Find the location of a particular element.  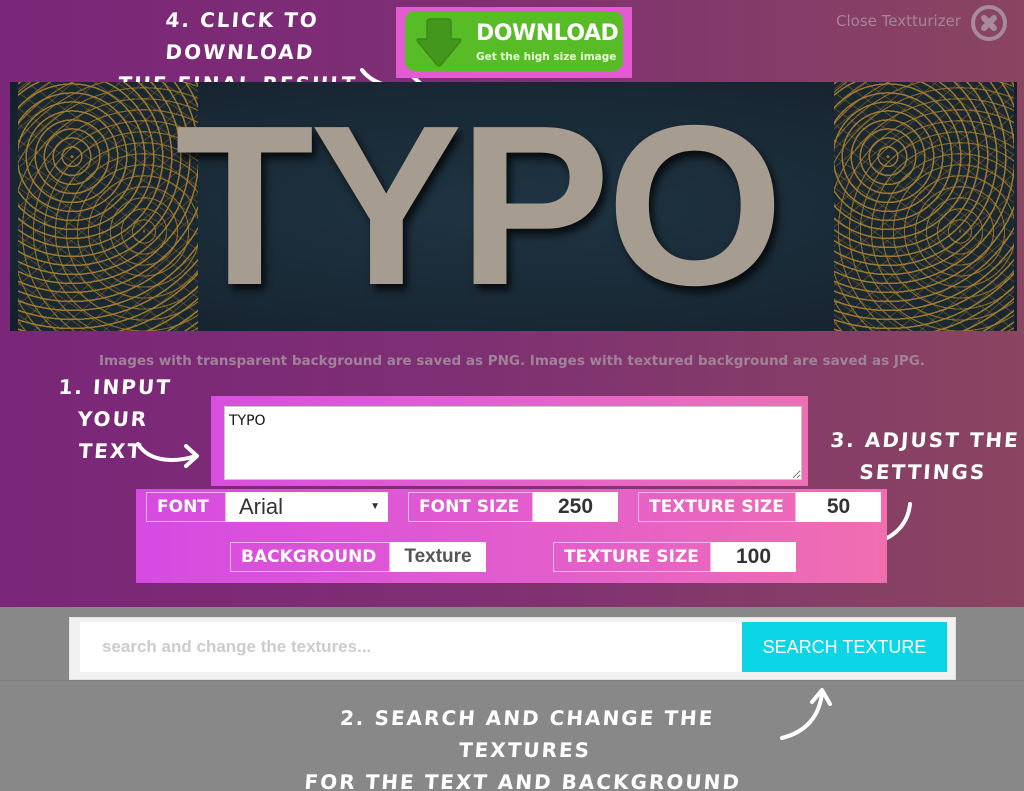

font-field: FONT Arial ▼ is located at coordinates (267, 507).